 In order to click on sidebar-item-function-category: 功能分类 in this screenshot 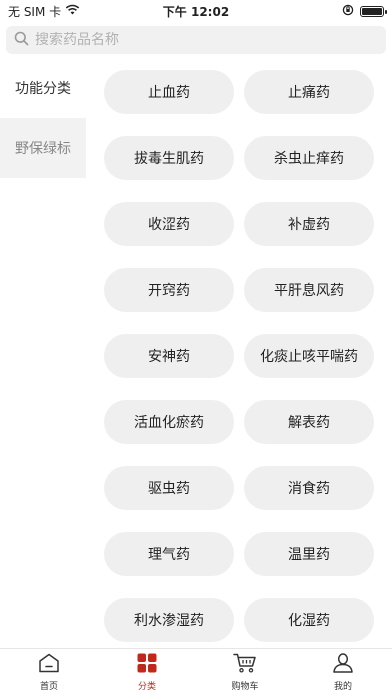, I will do `click(43, 88)`.